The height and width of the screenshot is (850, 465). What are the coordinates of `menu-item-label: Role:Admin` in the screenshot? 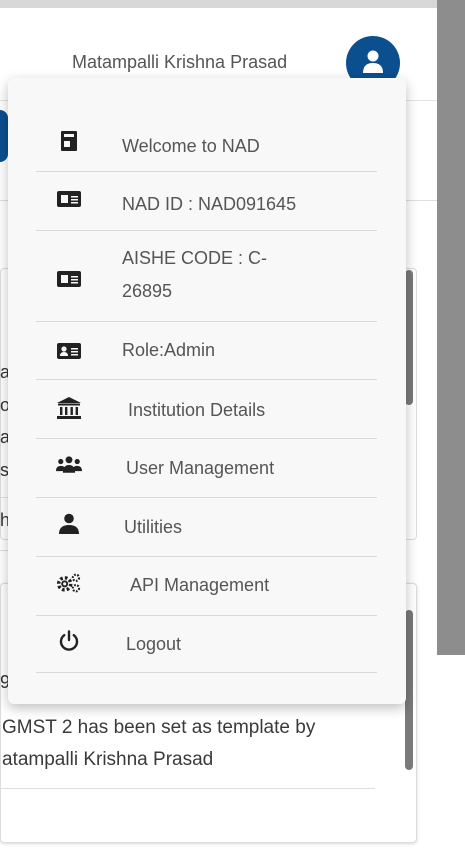 It's located at (169, 350).